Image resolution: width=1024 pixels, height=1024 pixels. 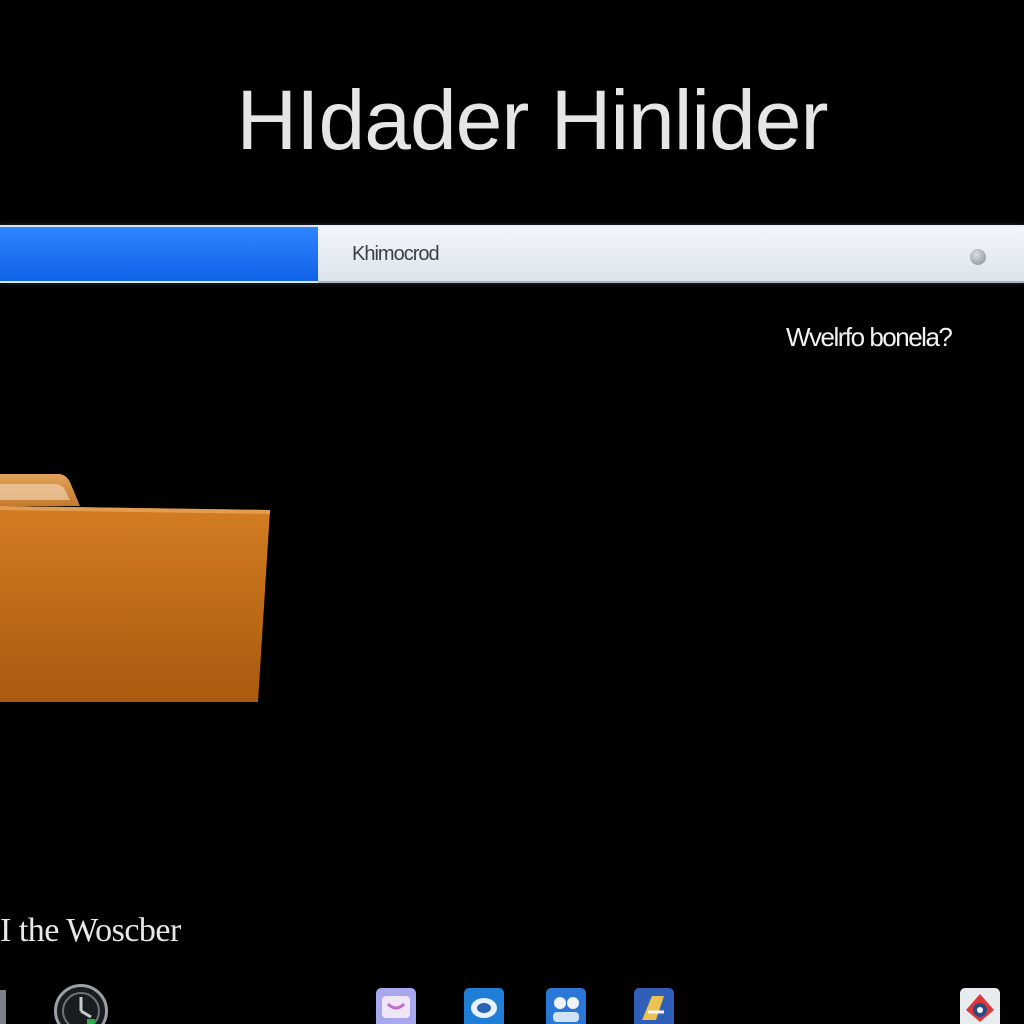 I want to click on clock-icon, so click(x=81, y=1004).